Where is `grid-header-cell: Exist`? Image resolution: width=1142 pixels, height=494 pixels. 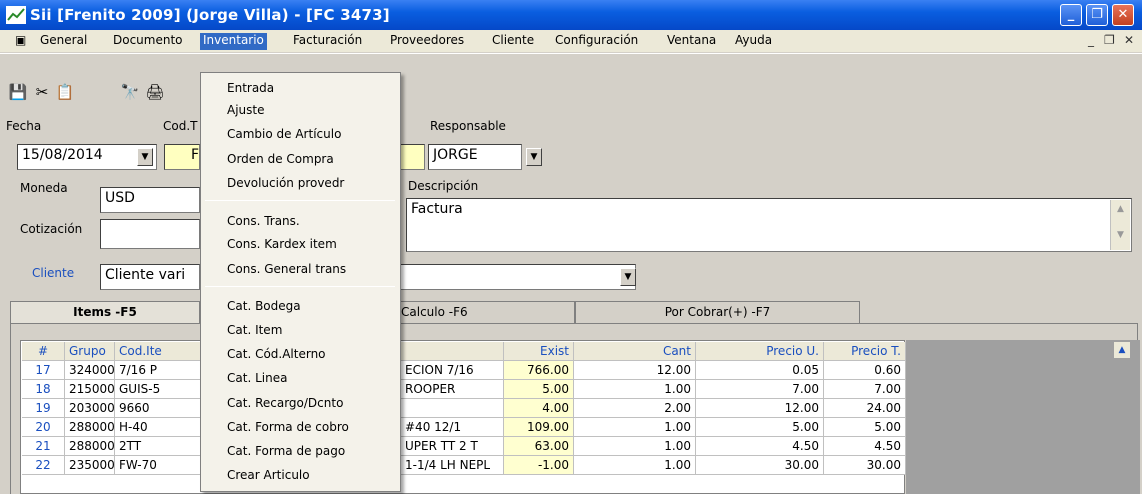 grid-header-cell: Exist is located at coordinates (539, 351).